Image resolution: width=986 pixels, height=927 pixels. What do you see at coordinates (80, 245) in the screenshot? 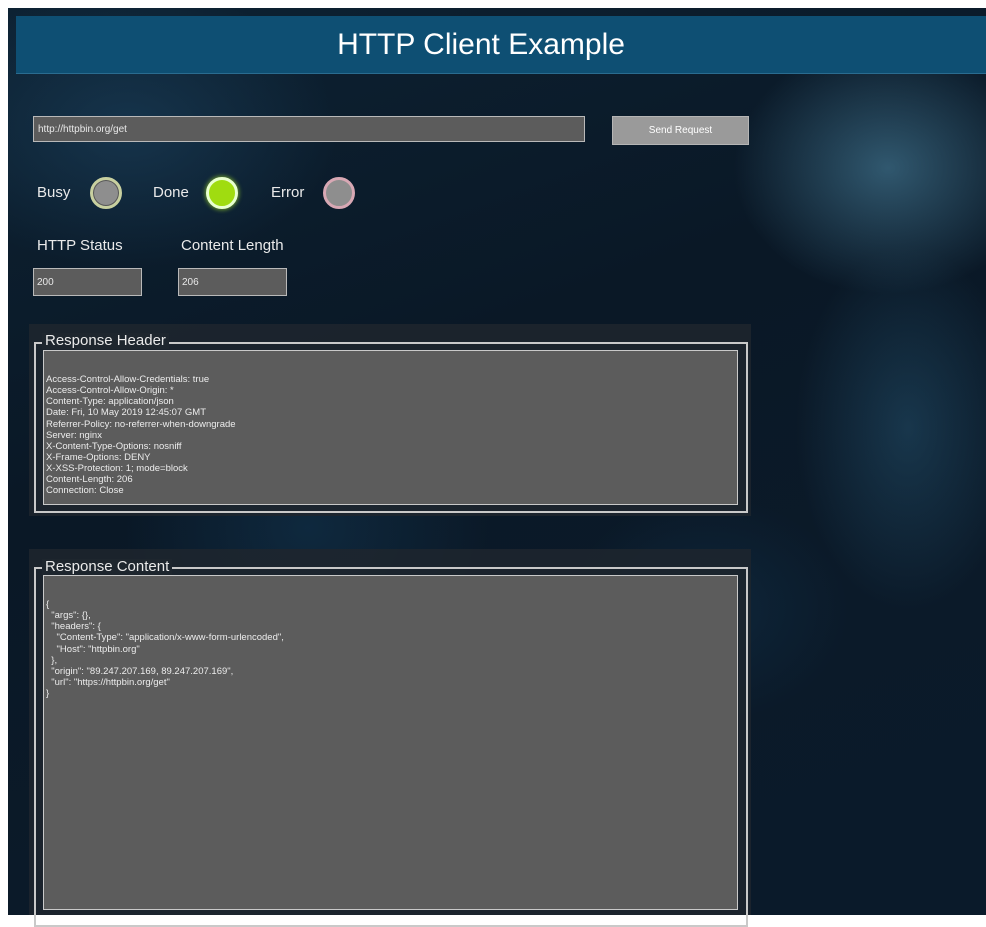
I see `http-status-label: HTTP Status` at bounding box center [80, 245].